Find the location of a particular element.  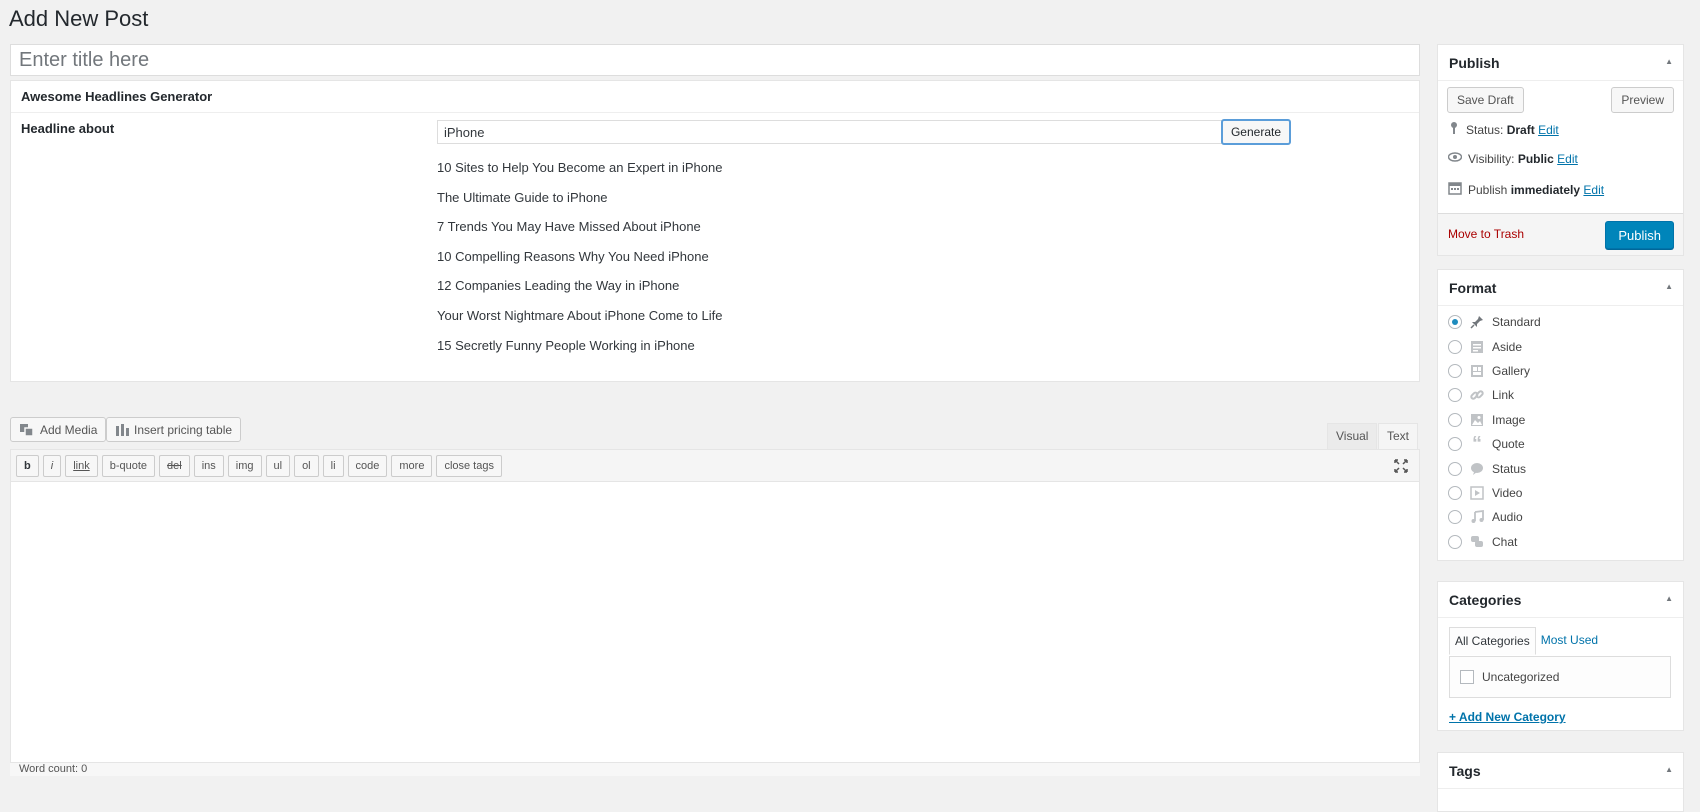

qt-close-tags-button: close tags is located at coordinates (469, 465).